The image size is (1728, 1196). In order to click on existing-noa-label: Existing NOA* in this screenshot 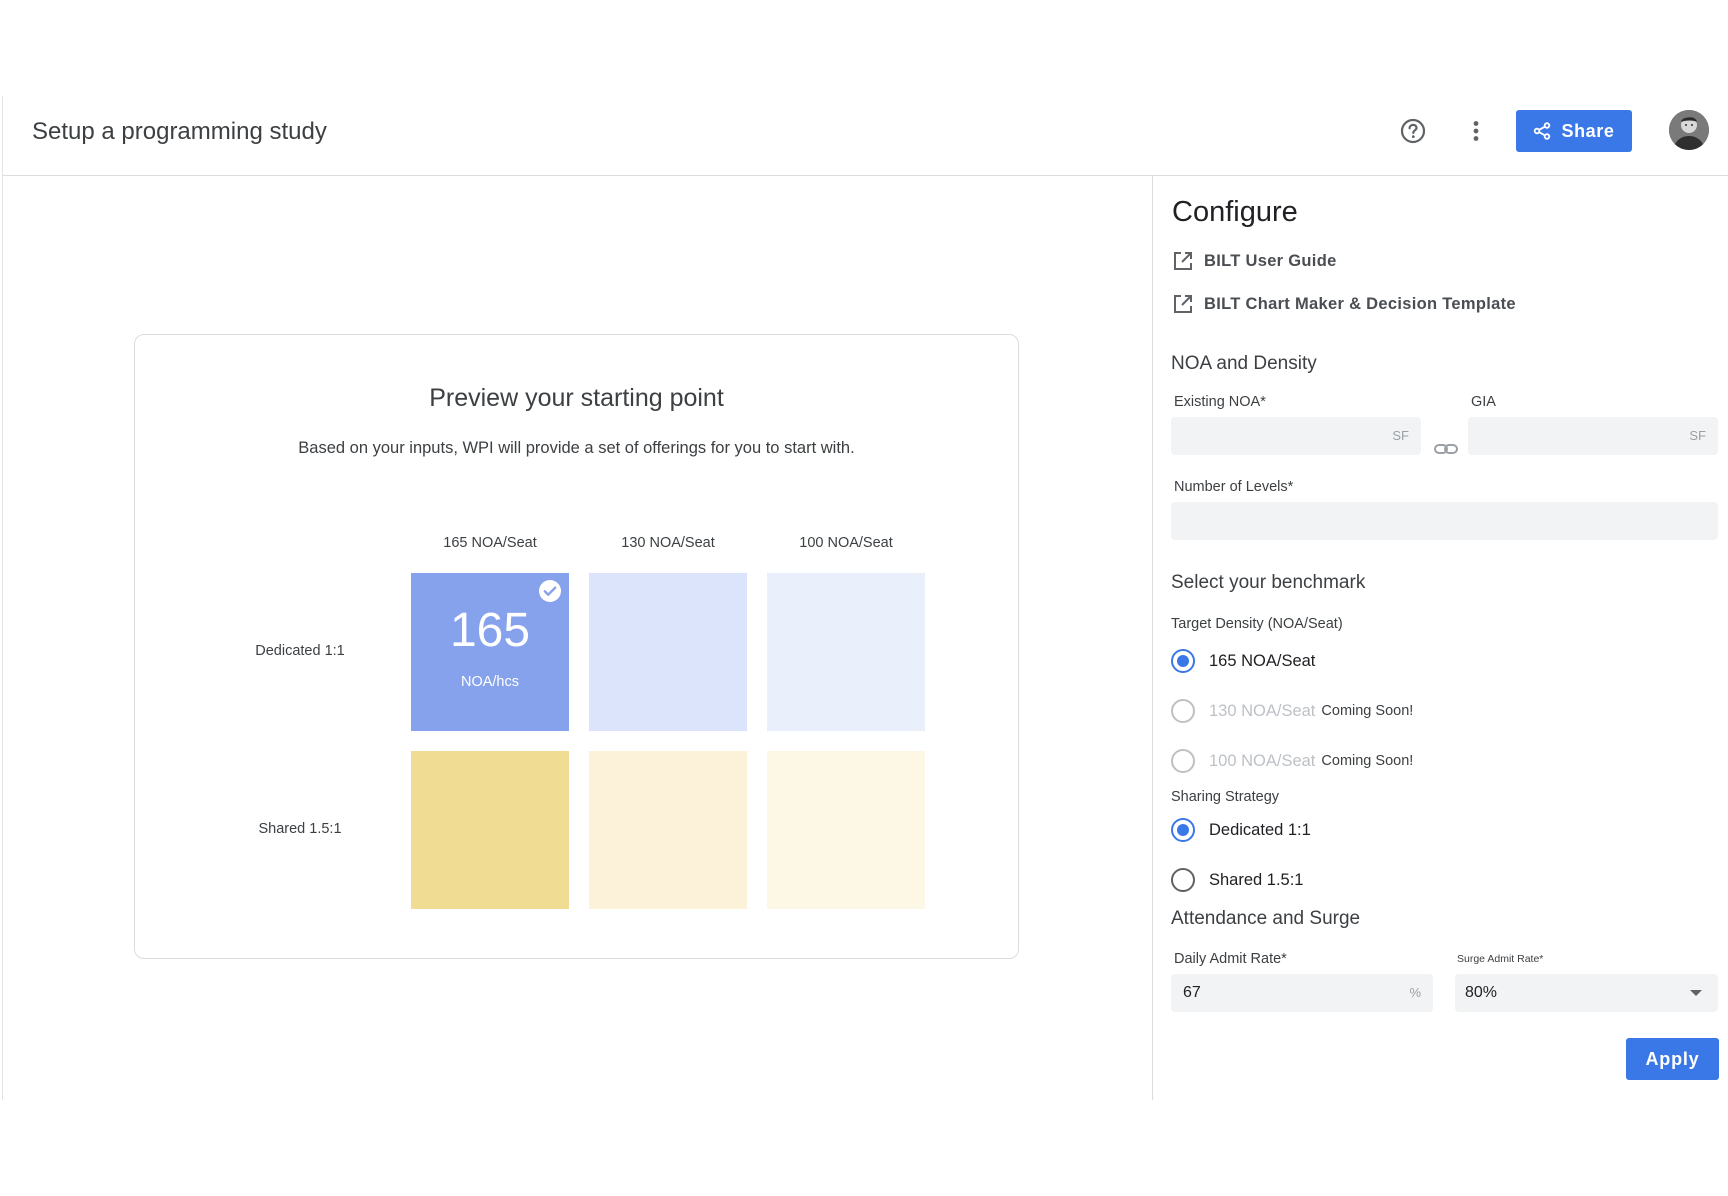, I will do `click(1220, 402)`.